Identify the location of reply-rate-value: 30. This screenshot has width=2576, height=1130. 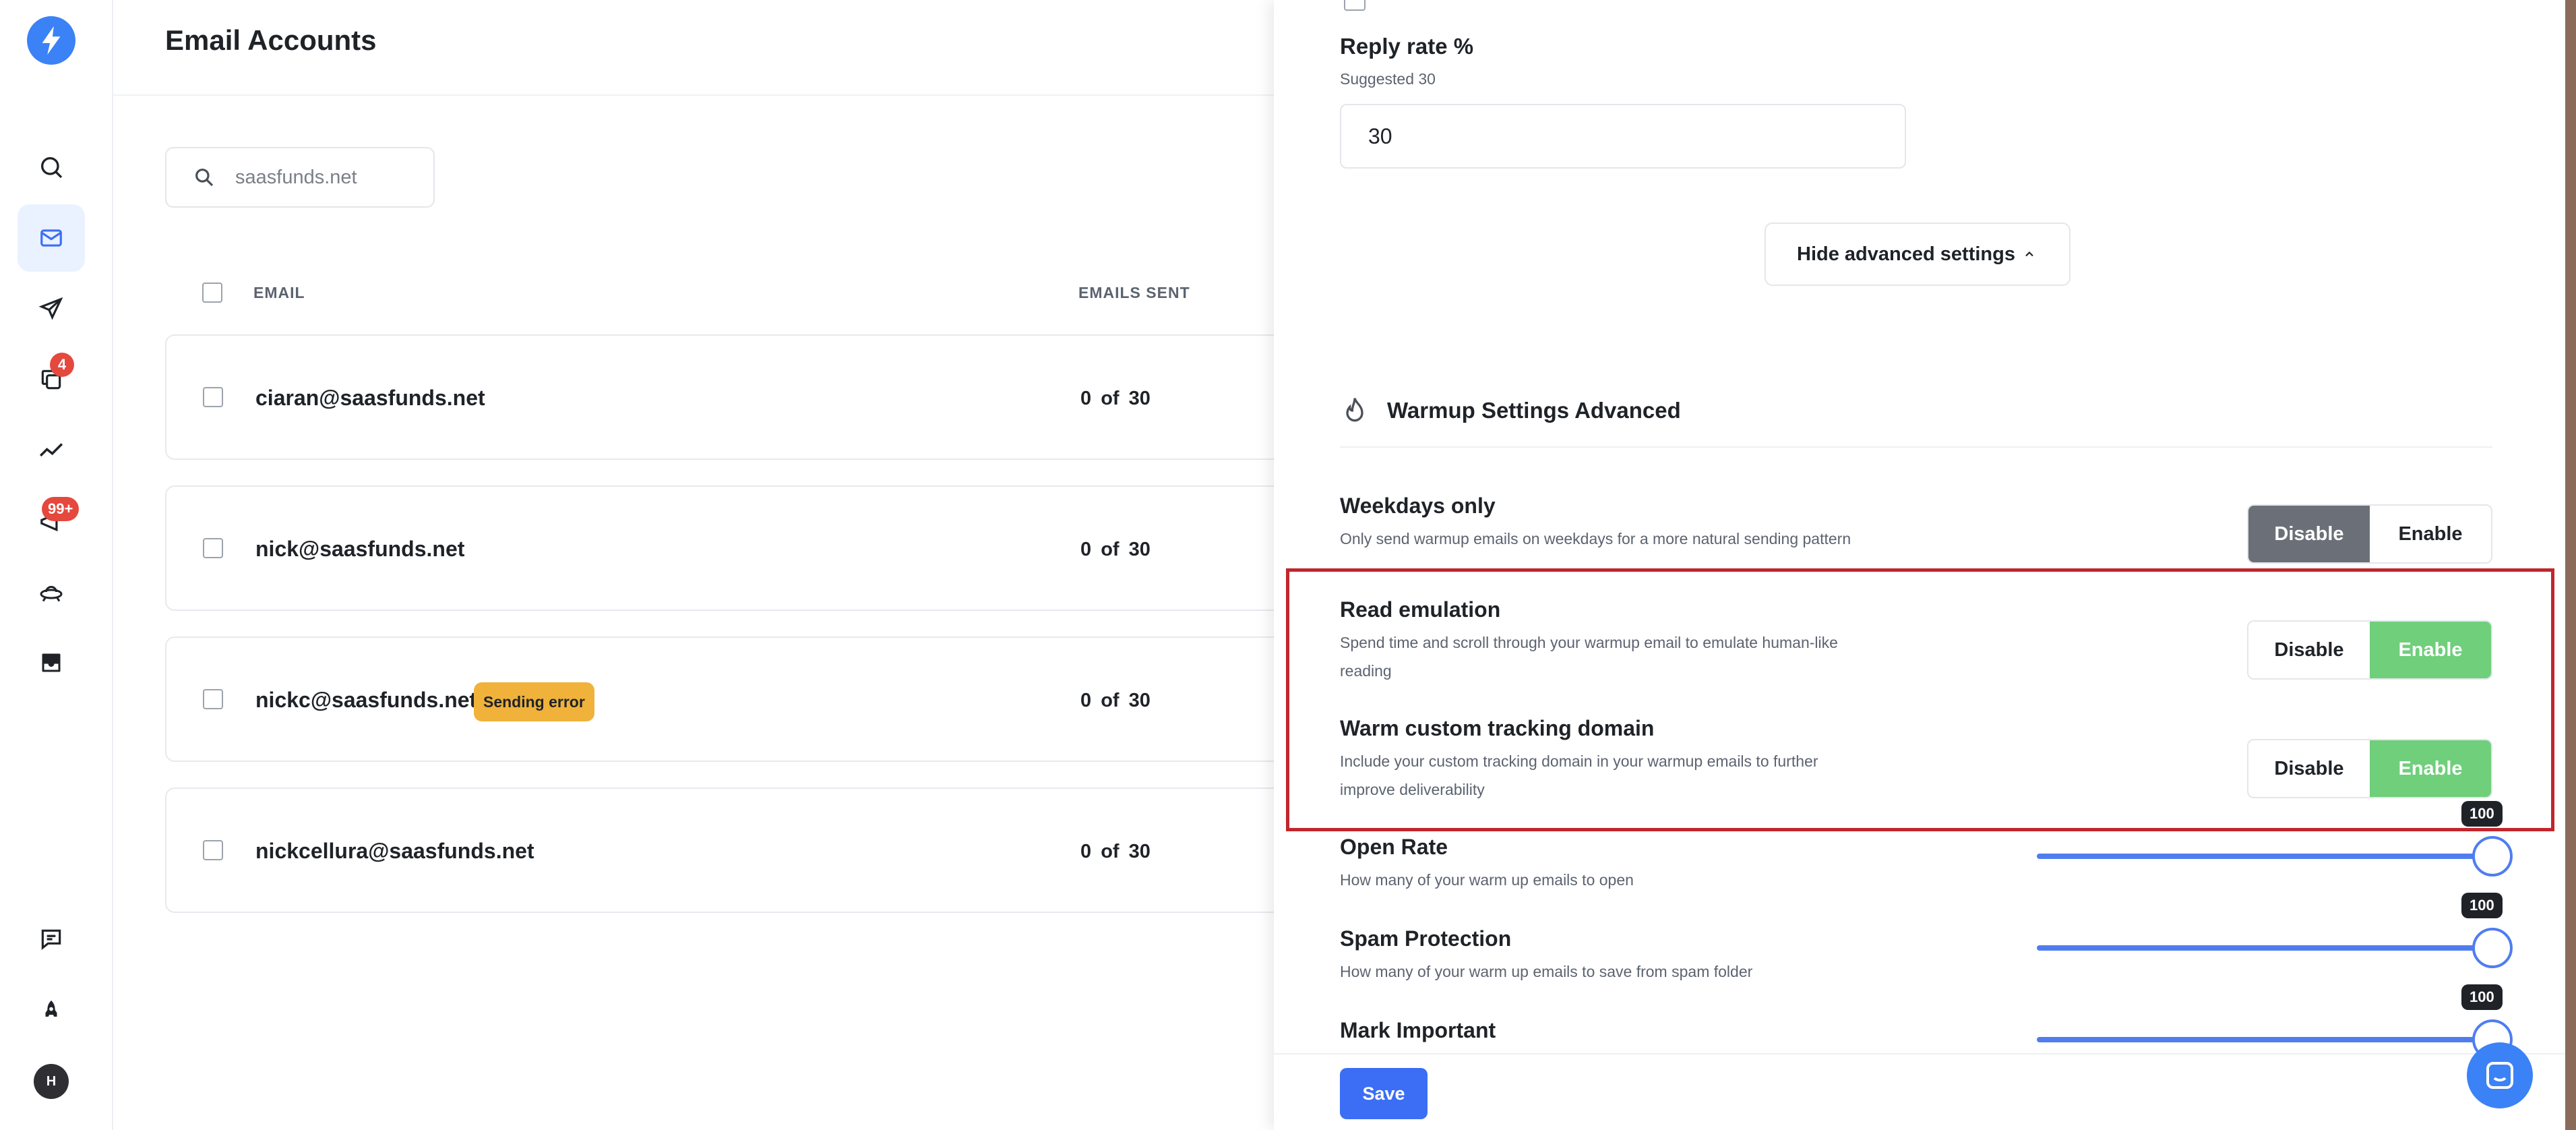
(1380, 135).